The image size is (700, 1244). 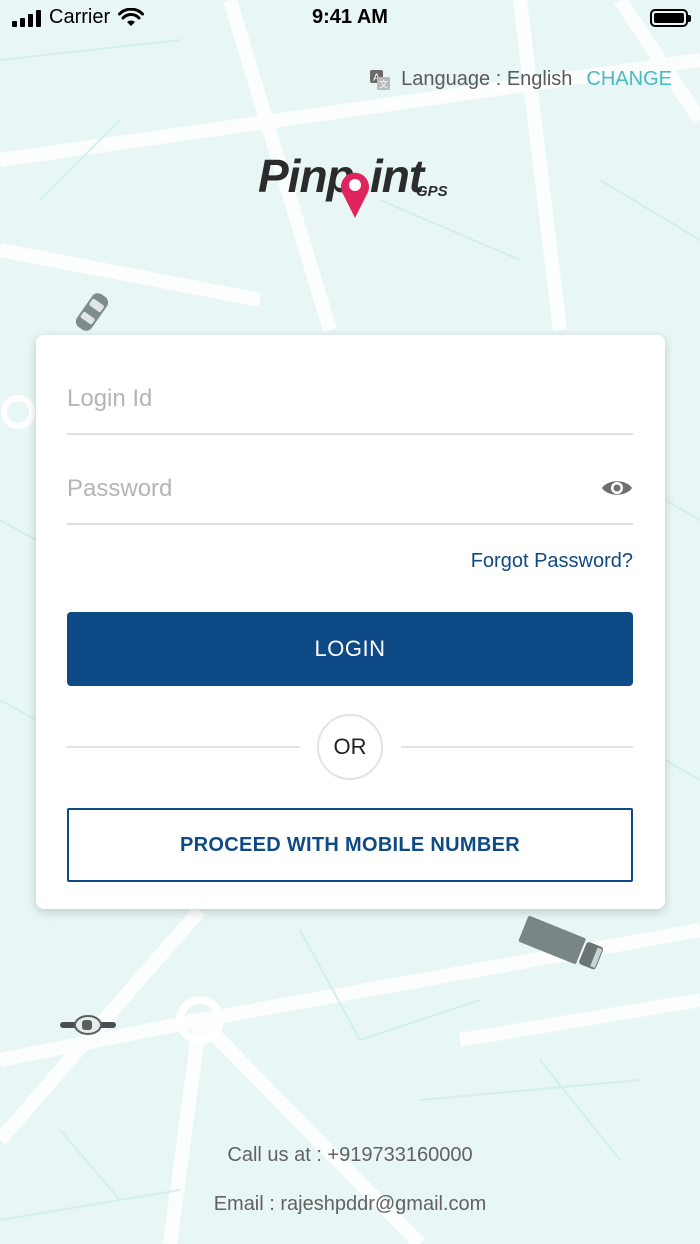 I want to click on login-id-field, so click(x=350, y=390).